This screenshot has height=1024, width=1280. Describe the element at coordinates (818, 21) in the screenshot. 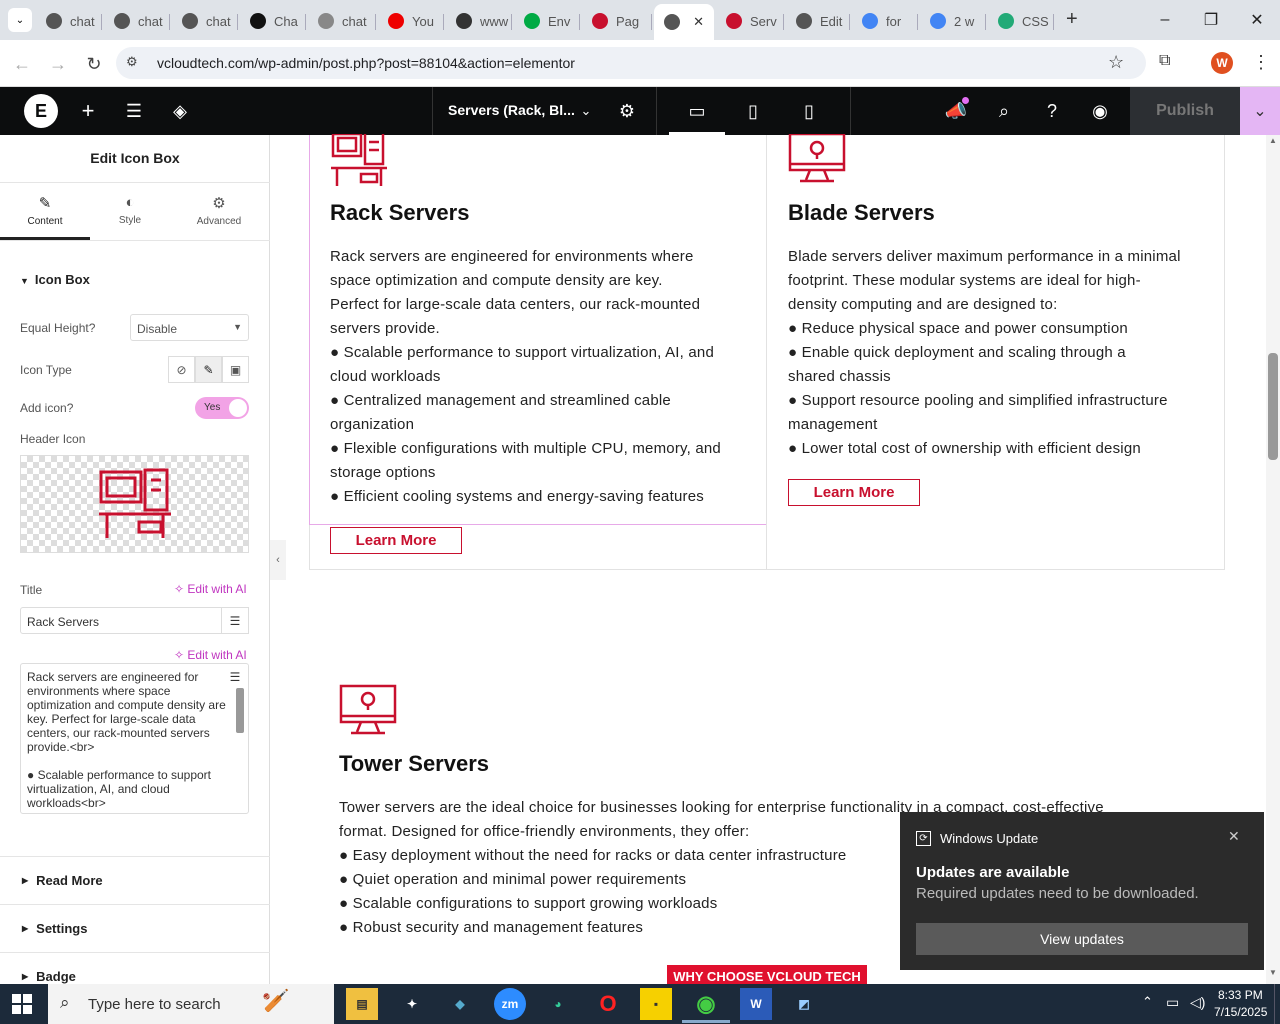

I see `browser-tab: Edit` at that location.